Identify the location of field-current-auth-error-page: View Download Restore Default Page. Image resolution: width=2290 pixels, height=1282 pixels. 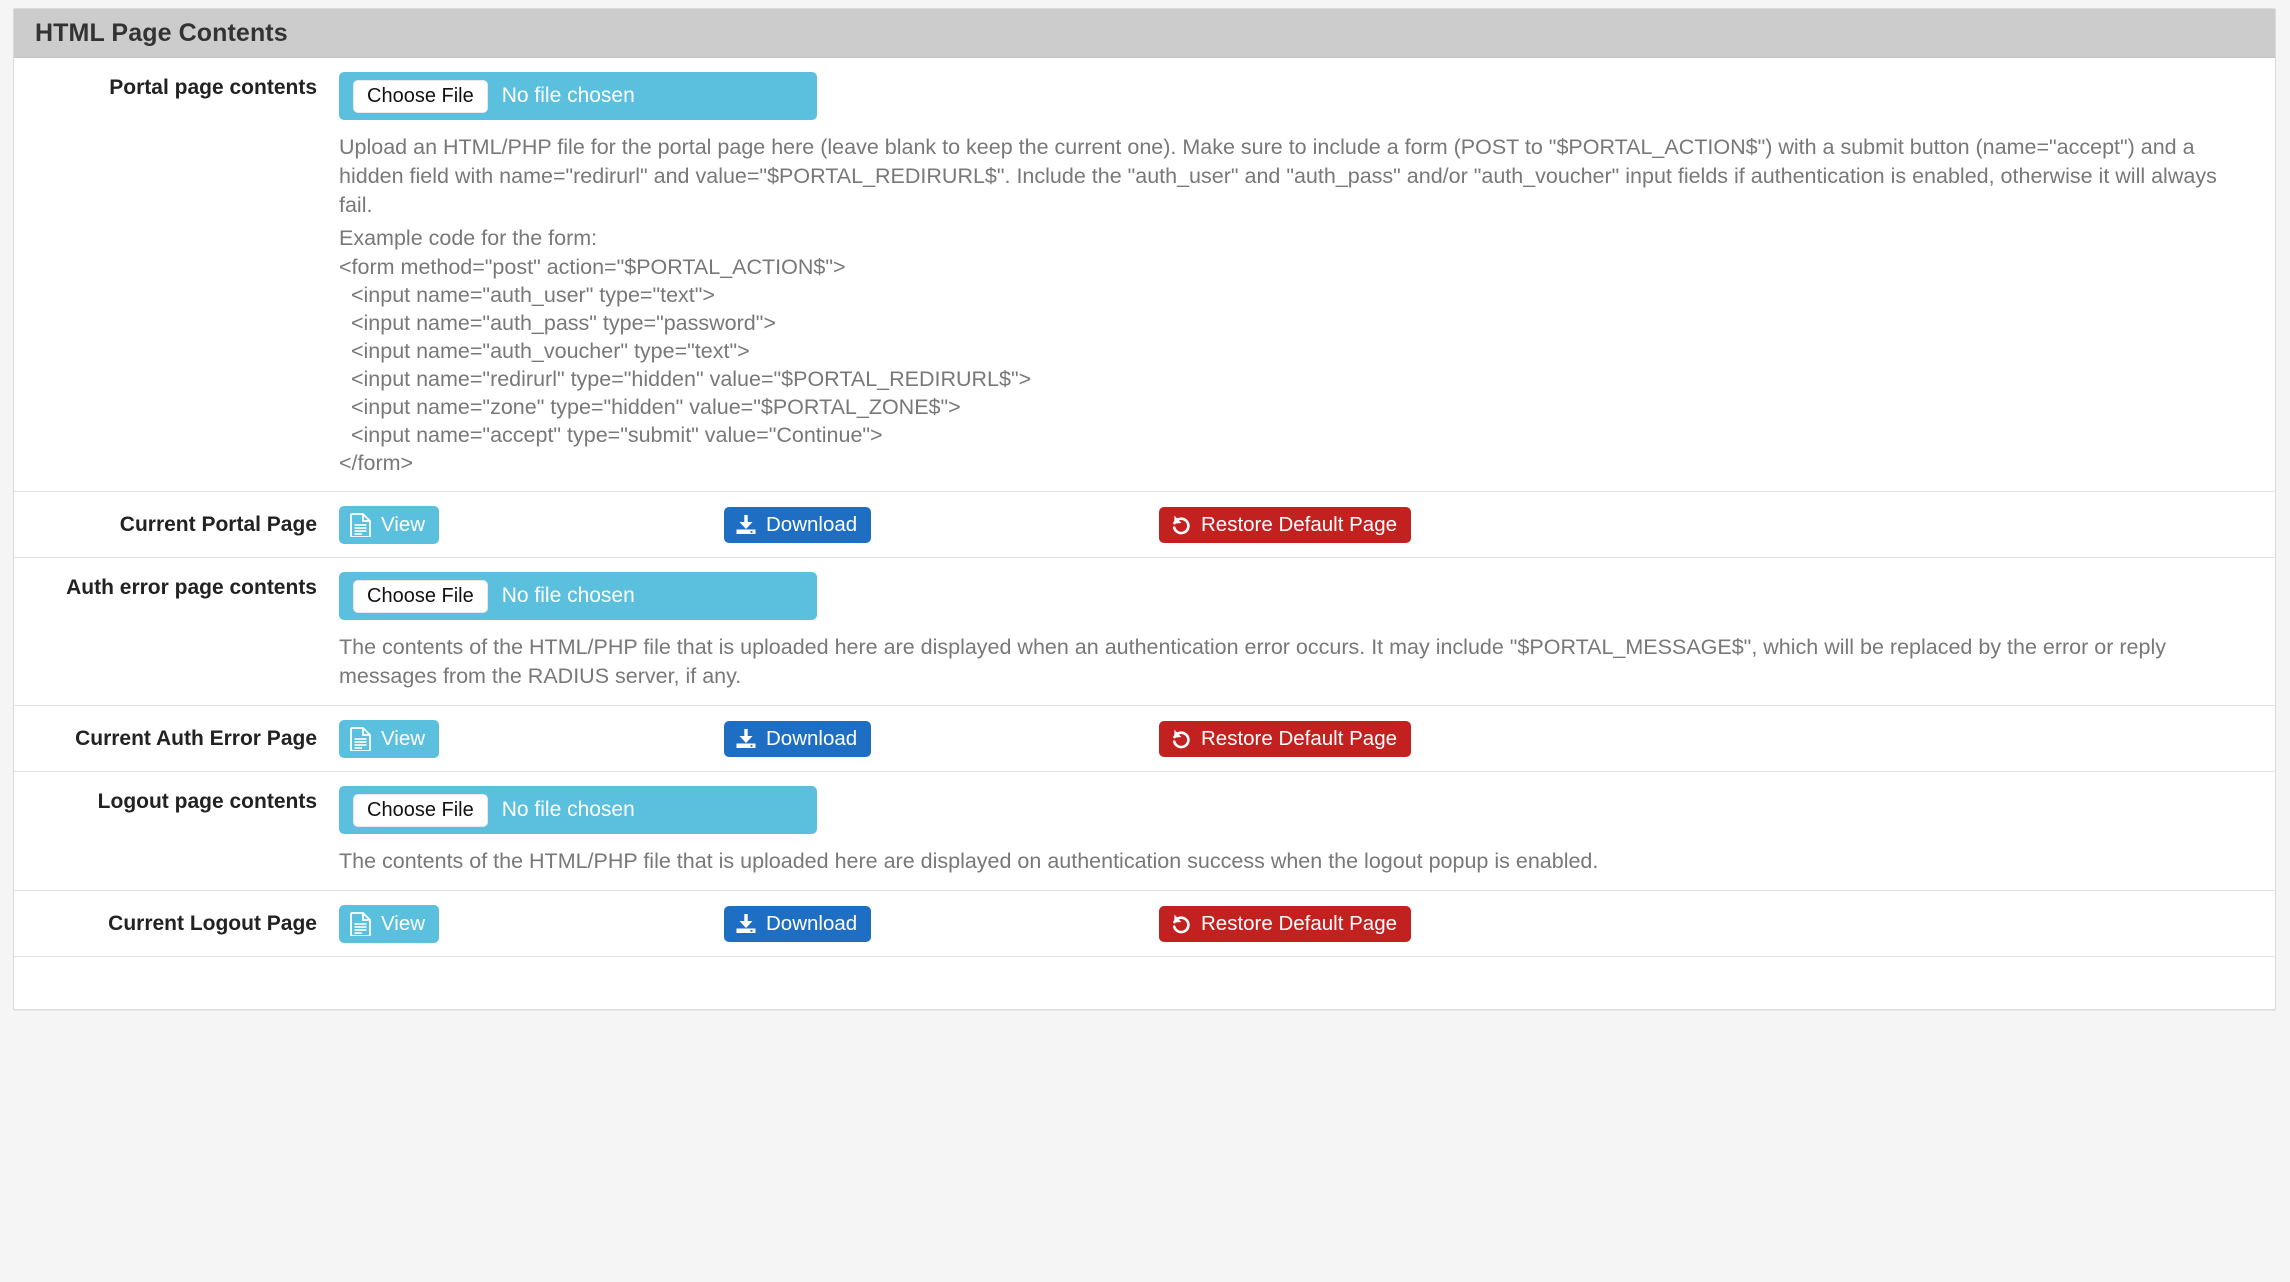
(1307, 738).